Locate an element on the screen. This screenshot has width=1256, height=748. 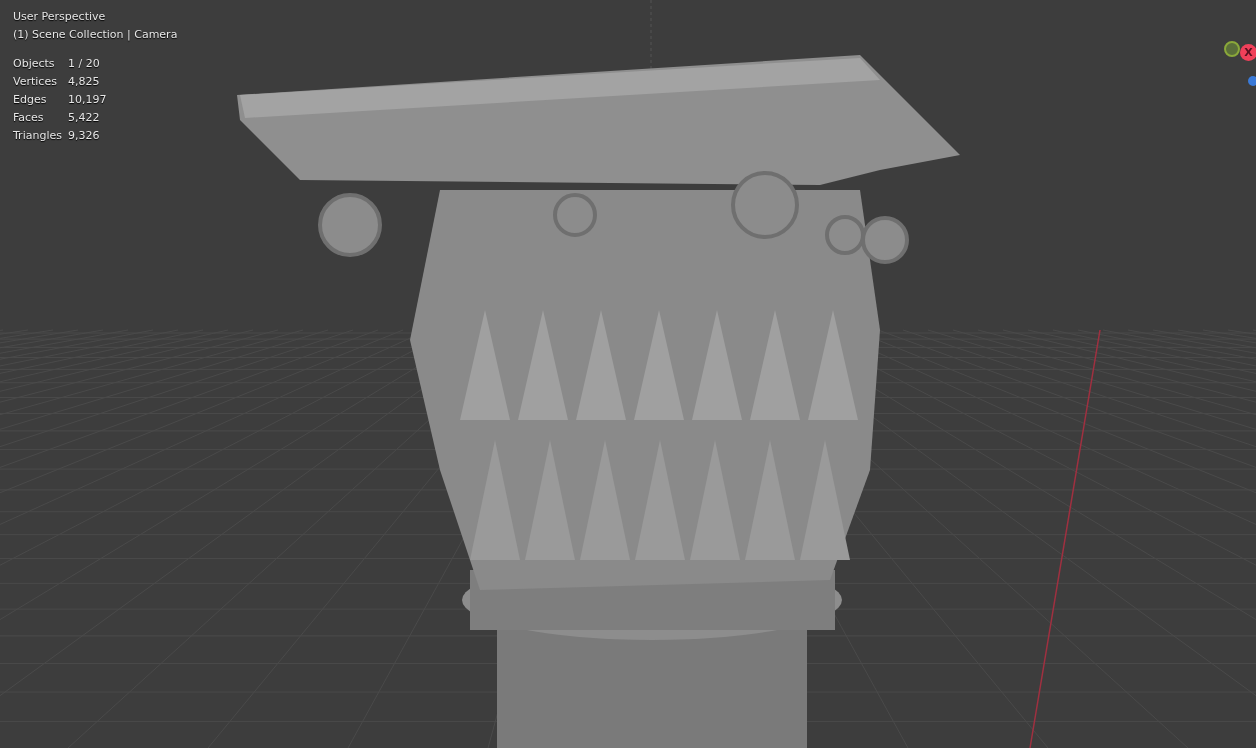
collection-label: (1) Scene Collection | Camera is located at coordinates (95, 35).